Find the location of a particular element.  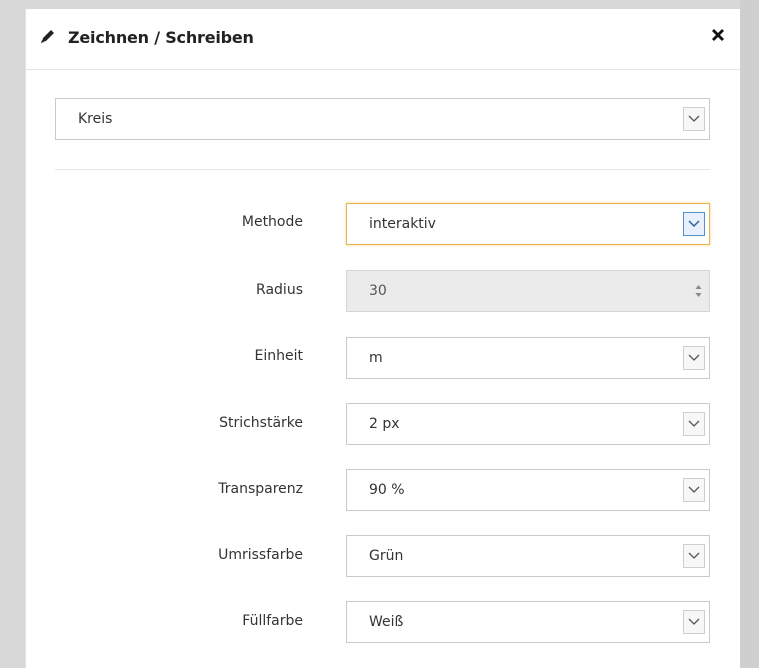

fill-color-select: Weiß is located at coordinates (528, 622).